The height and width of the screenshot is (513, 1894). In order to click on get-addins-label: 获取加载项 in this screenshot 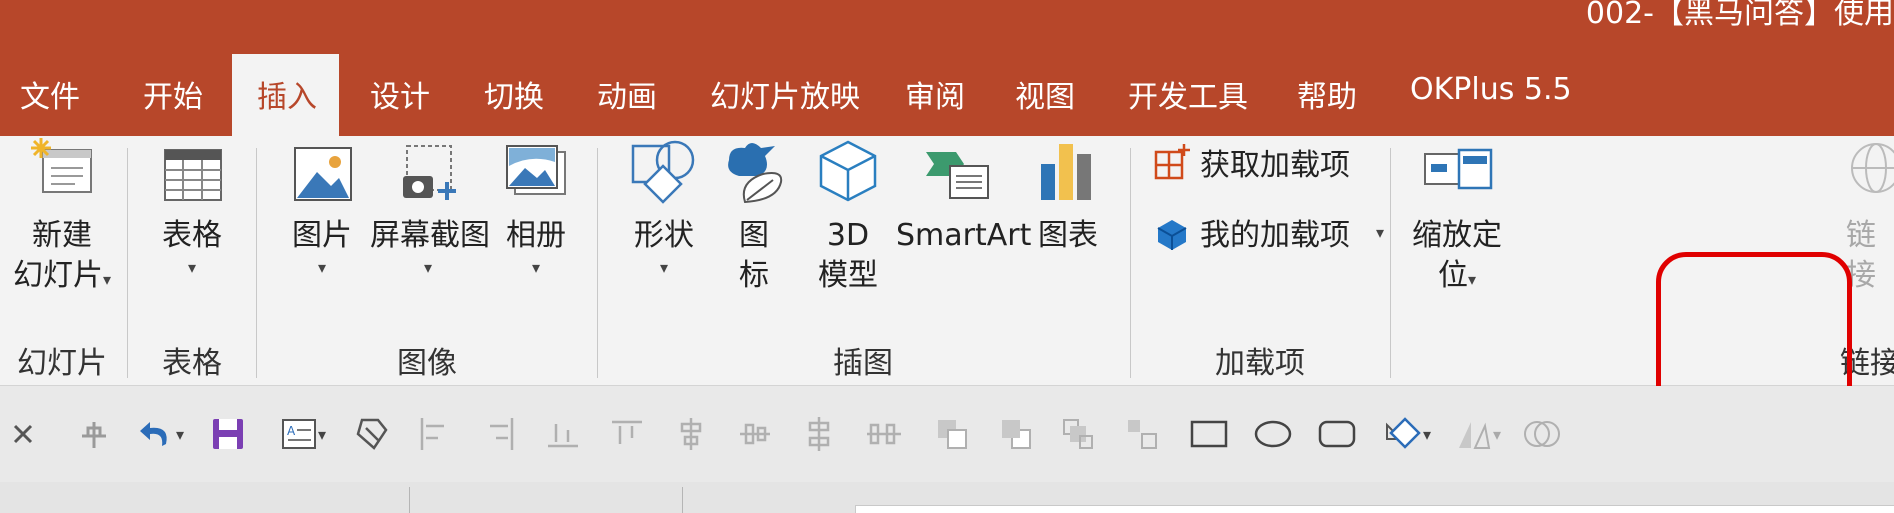, I will do `click(1275, 165)`.